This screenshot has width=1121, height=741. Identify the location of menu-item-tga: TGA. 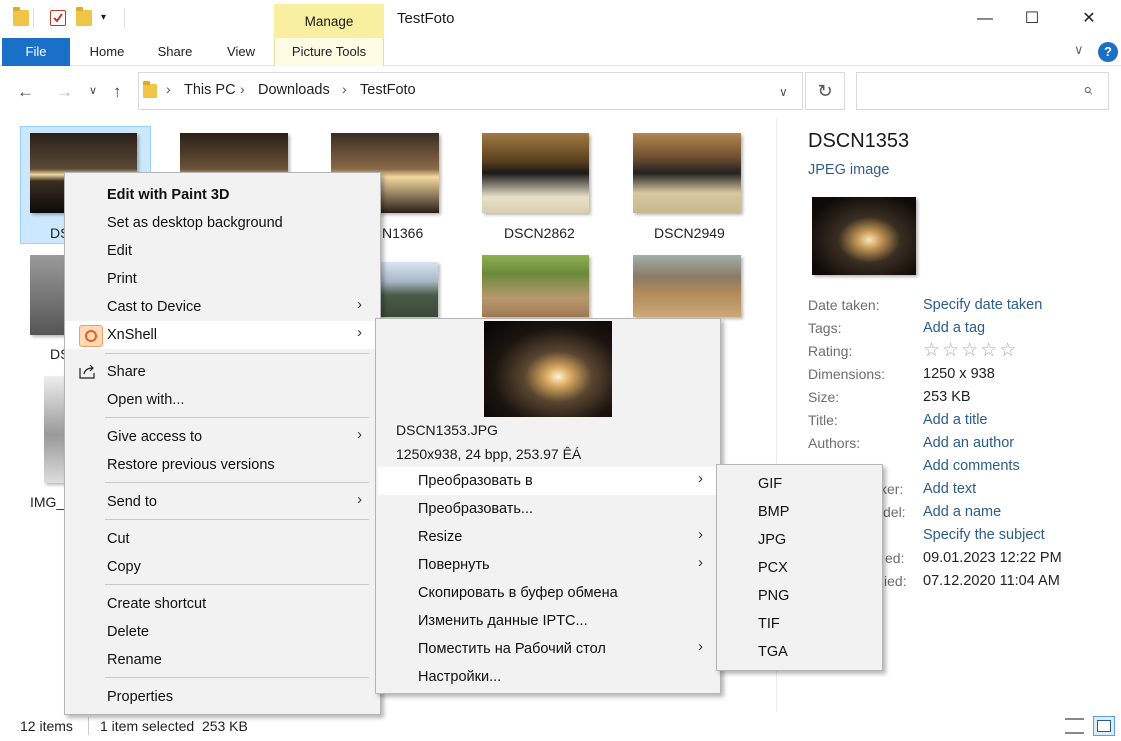
(799, 652).